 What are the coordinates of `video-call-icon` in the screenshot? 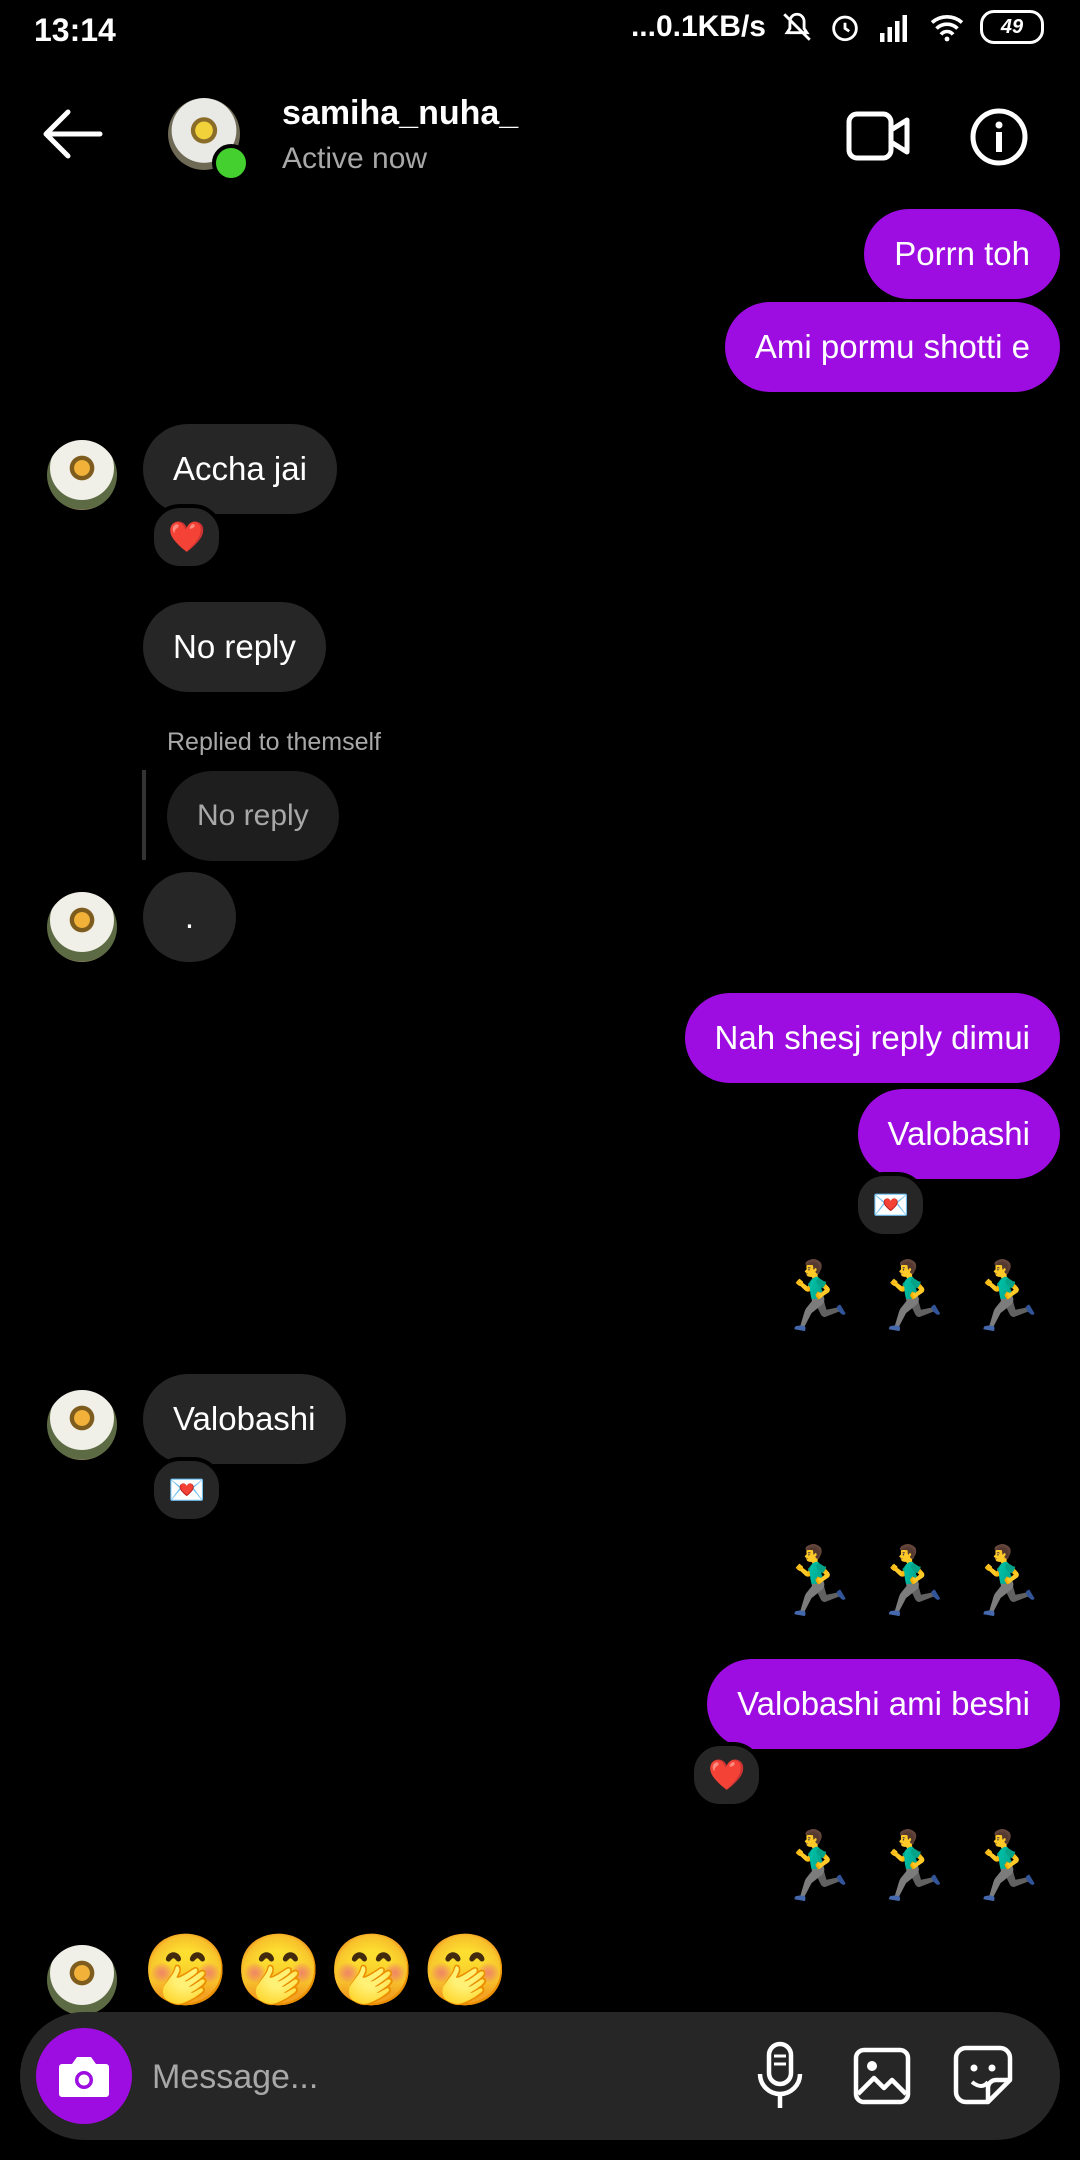 It's located at (878, 136).